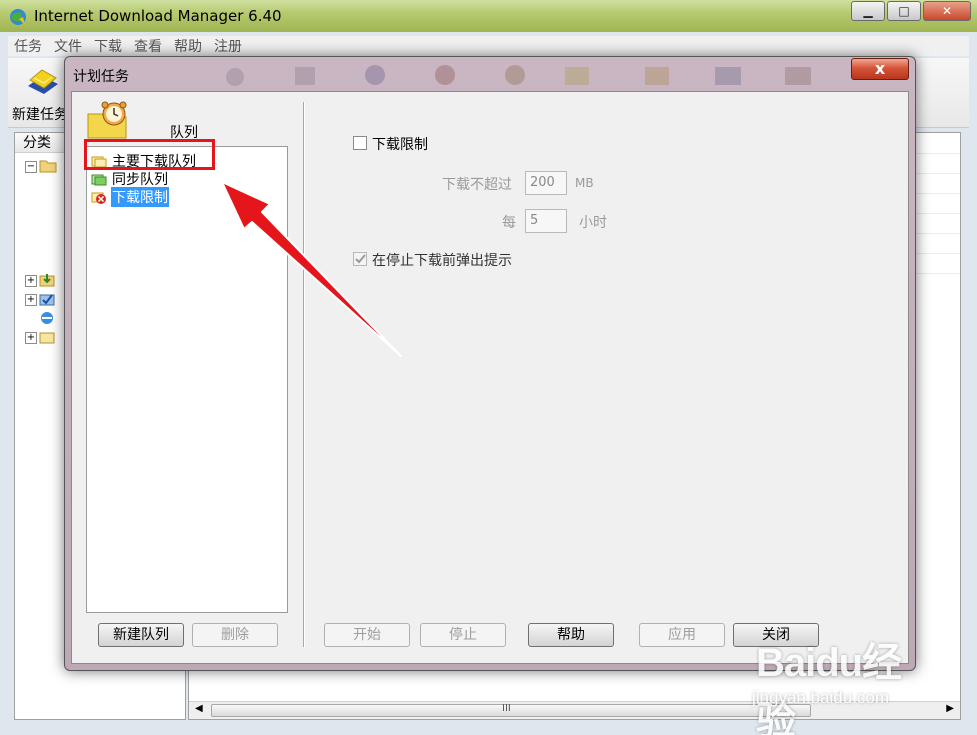 Image resolution: width=977 pixels, height=735 pixels. Describe the element at coordinates (47, 280) in the screenshot. I see `download-arrow-icon` at that location.